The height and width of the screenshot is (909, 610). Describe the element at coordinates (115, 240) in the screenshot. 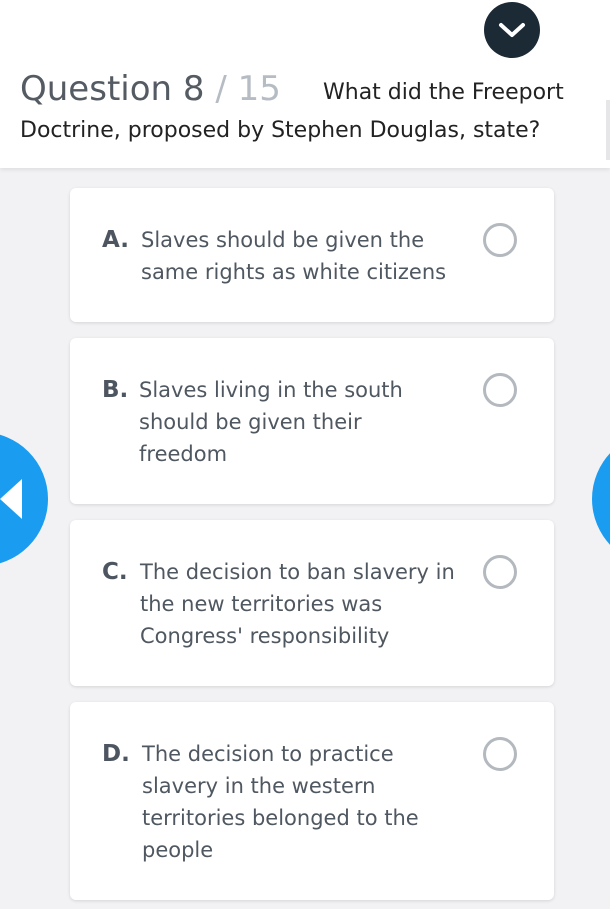

I see `option-letter: A.` at that location.